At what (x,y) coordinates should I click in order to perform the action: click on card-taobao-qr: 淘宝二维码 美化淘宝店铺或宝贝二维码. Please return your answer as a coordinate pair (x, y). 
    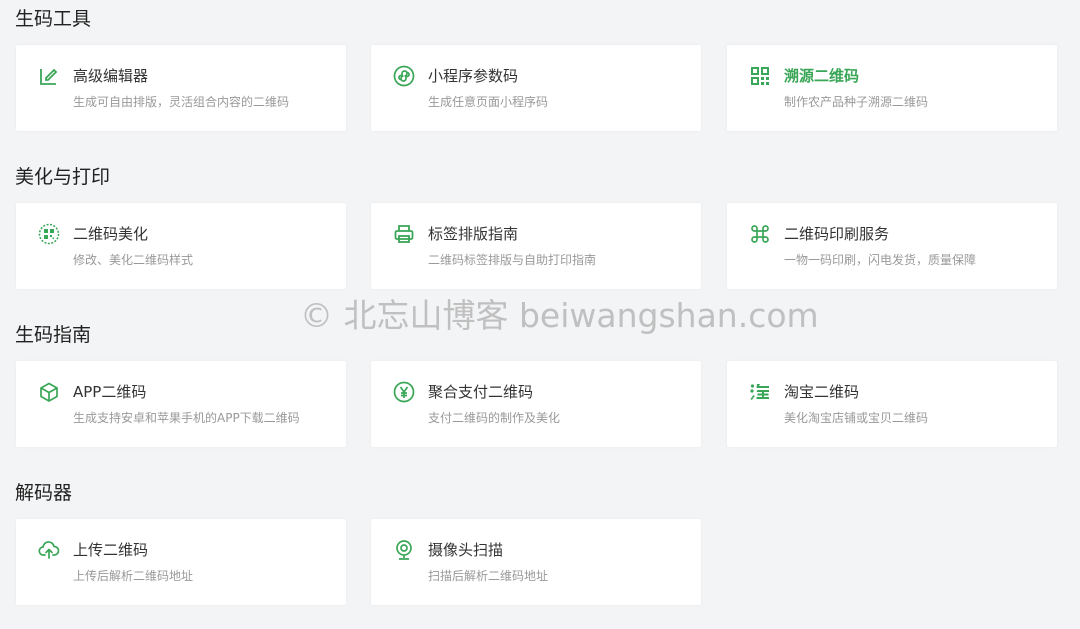
    Looking at the image, I should click on (892, 404).